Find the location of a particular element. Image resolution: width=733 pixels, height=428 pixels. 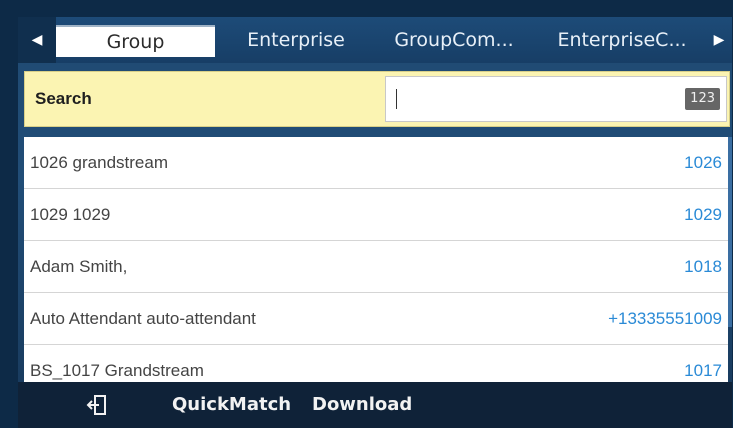

arrow-left-icon: ◀ is located at coordinates (37, 40).